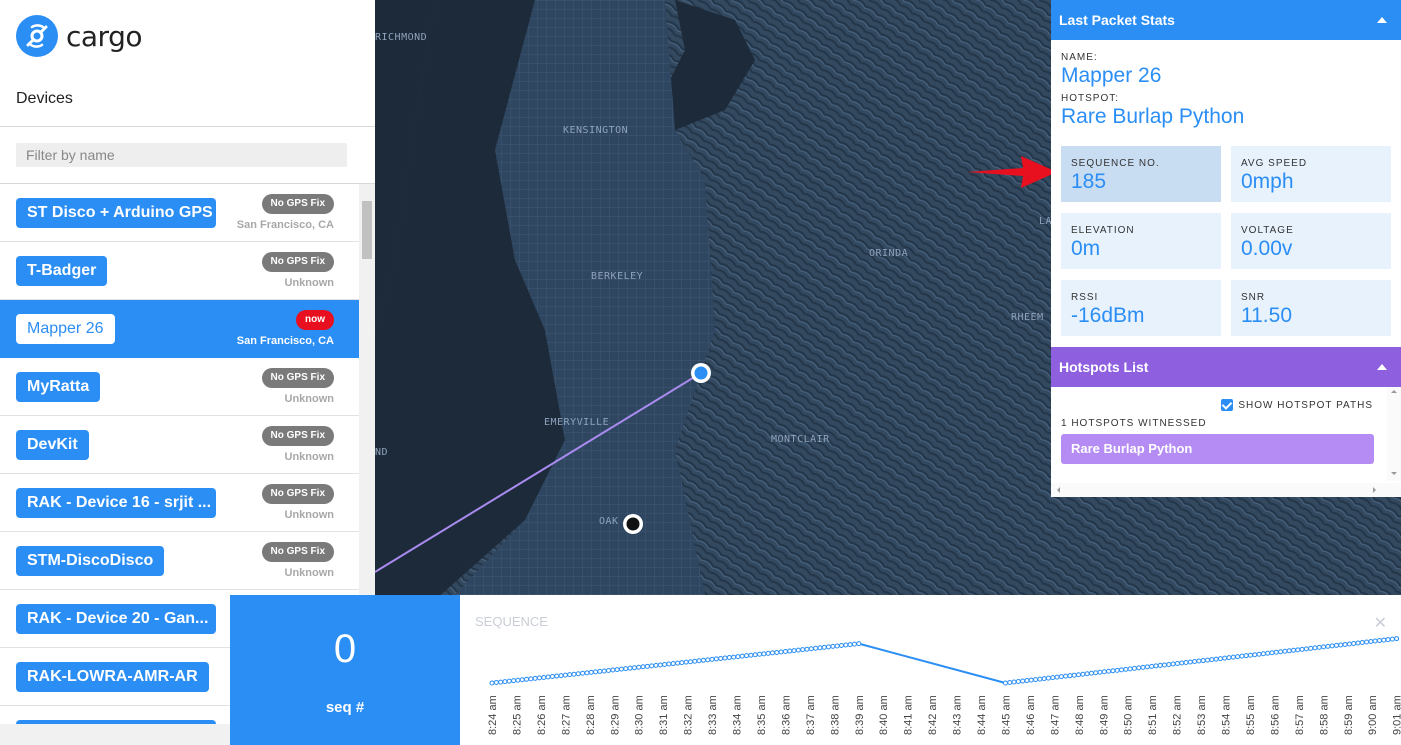  I want to click on device-name-button: STM-DiscoDisco, so click(90, 561).